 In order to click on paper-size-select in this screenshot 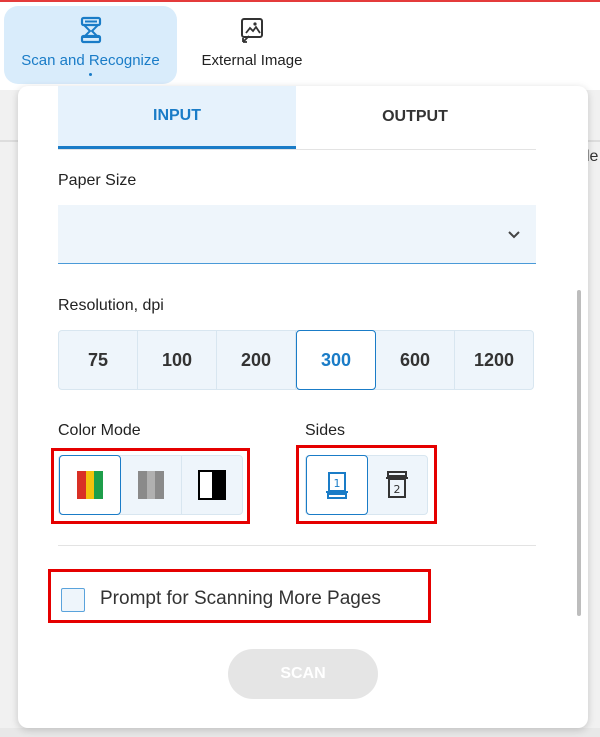, I will do `click(297, 234)`.